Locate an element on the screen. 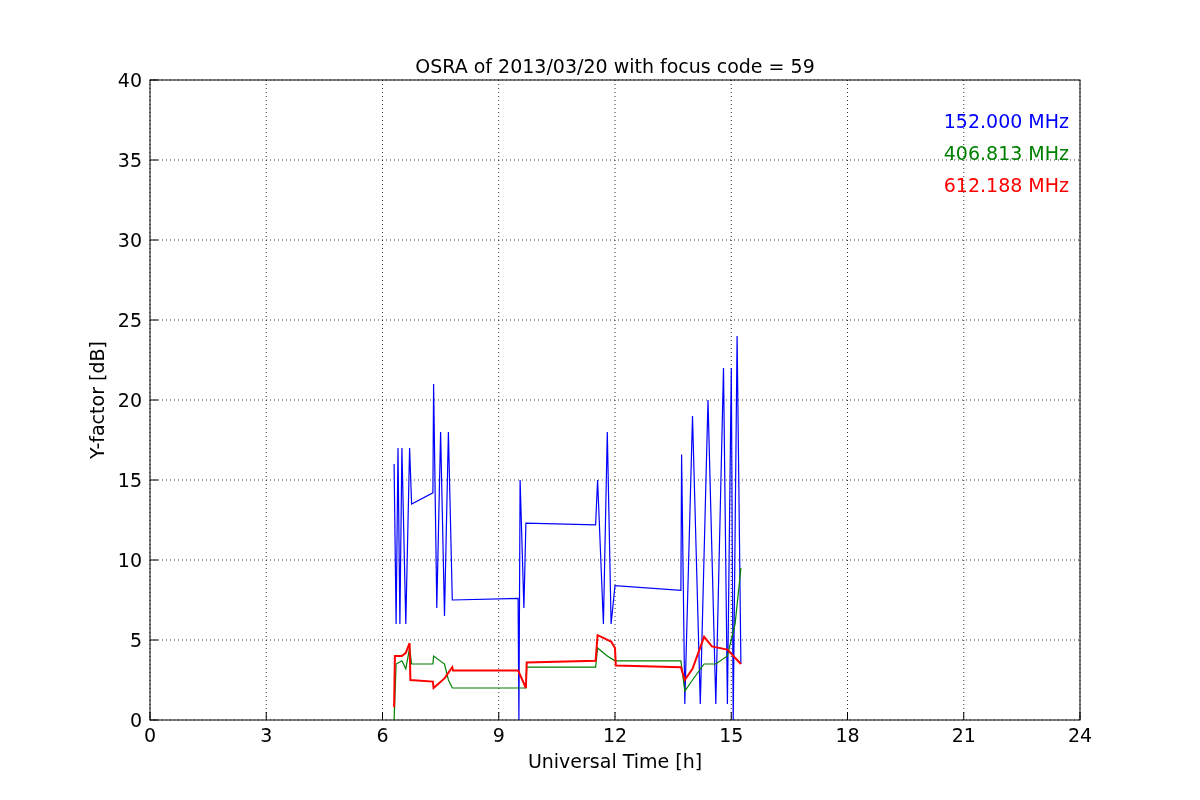  x-axis-label: Universal Time [h] is located at coordinates (615, 761).